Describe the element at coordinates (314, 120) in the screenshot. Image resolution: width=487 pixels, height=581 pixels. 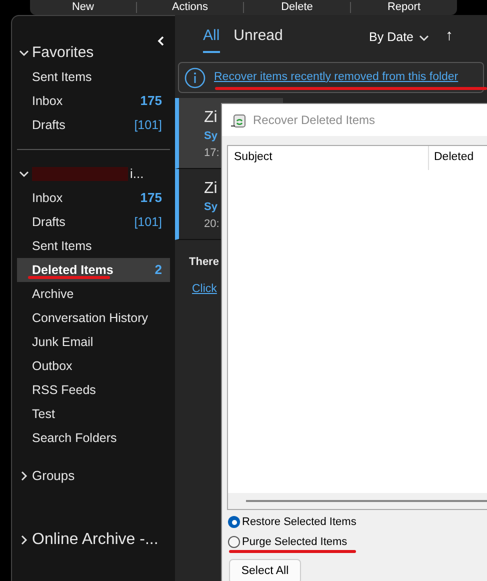
I see `window-title: Recover Deleted Items` at that location.